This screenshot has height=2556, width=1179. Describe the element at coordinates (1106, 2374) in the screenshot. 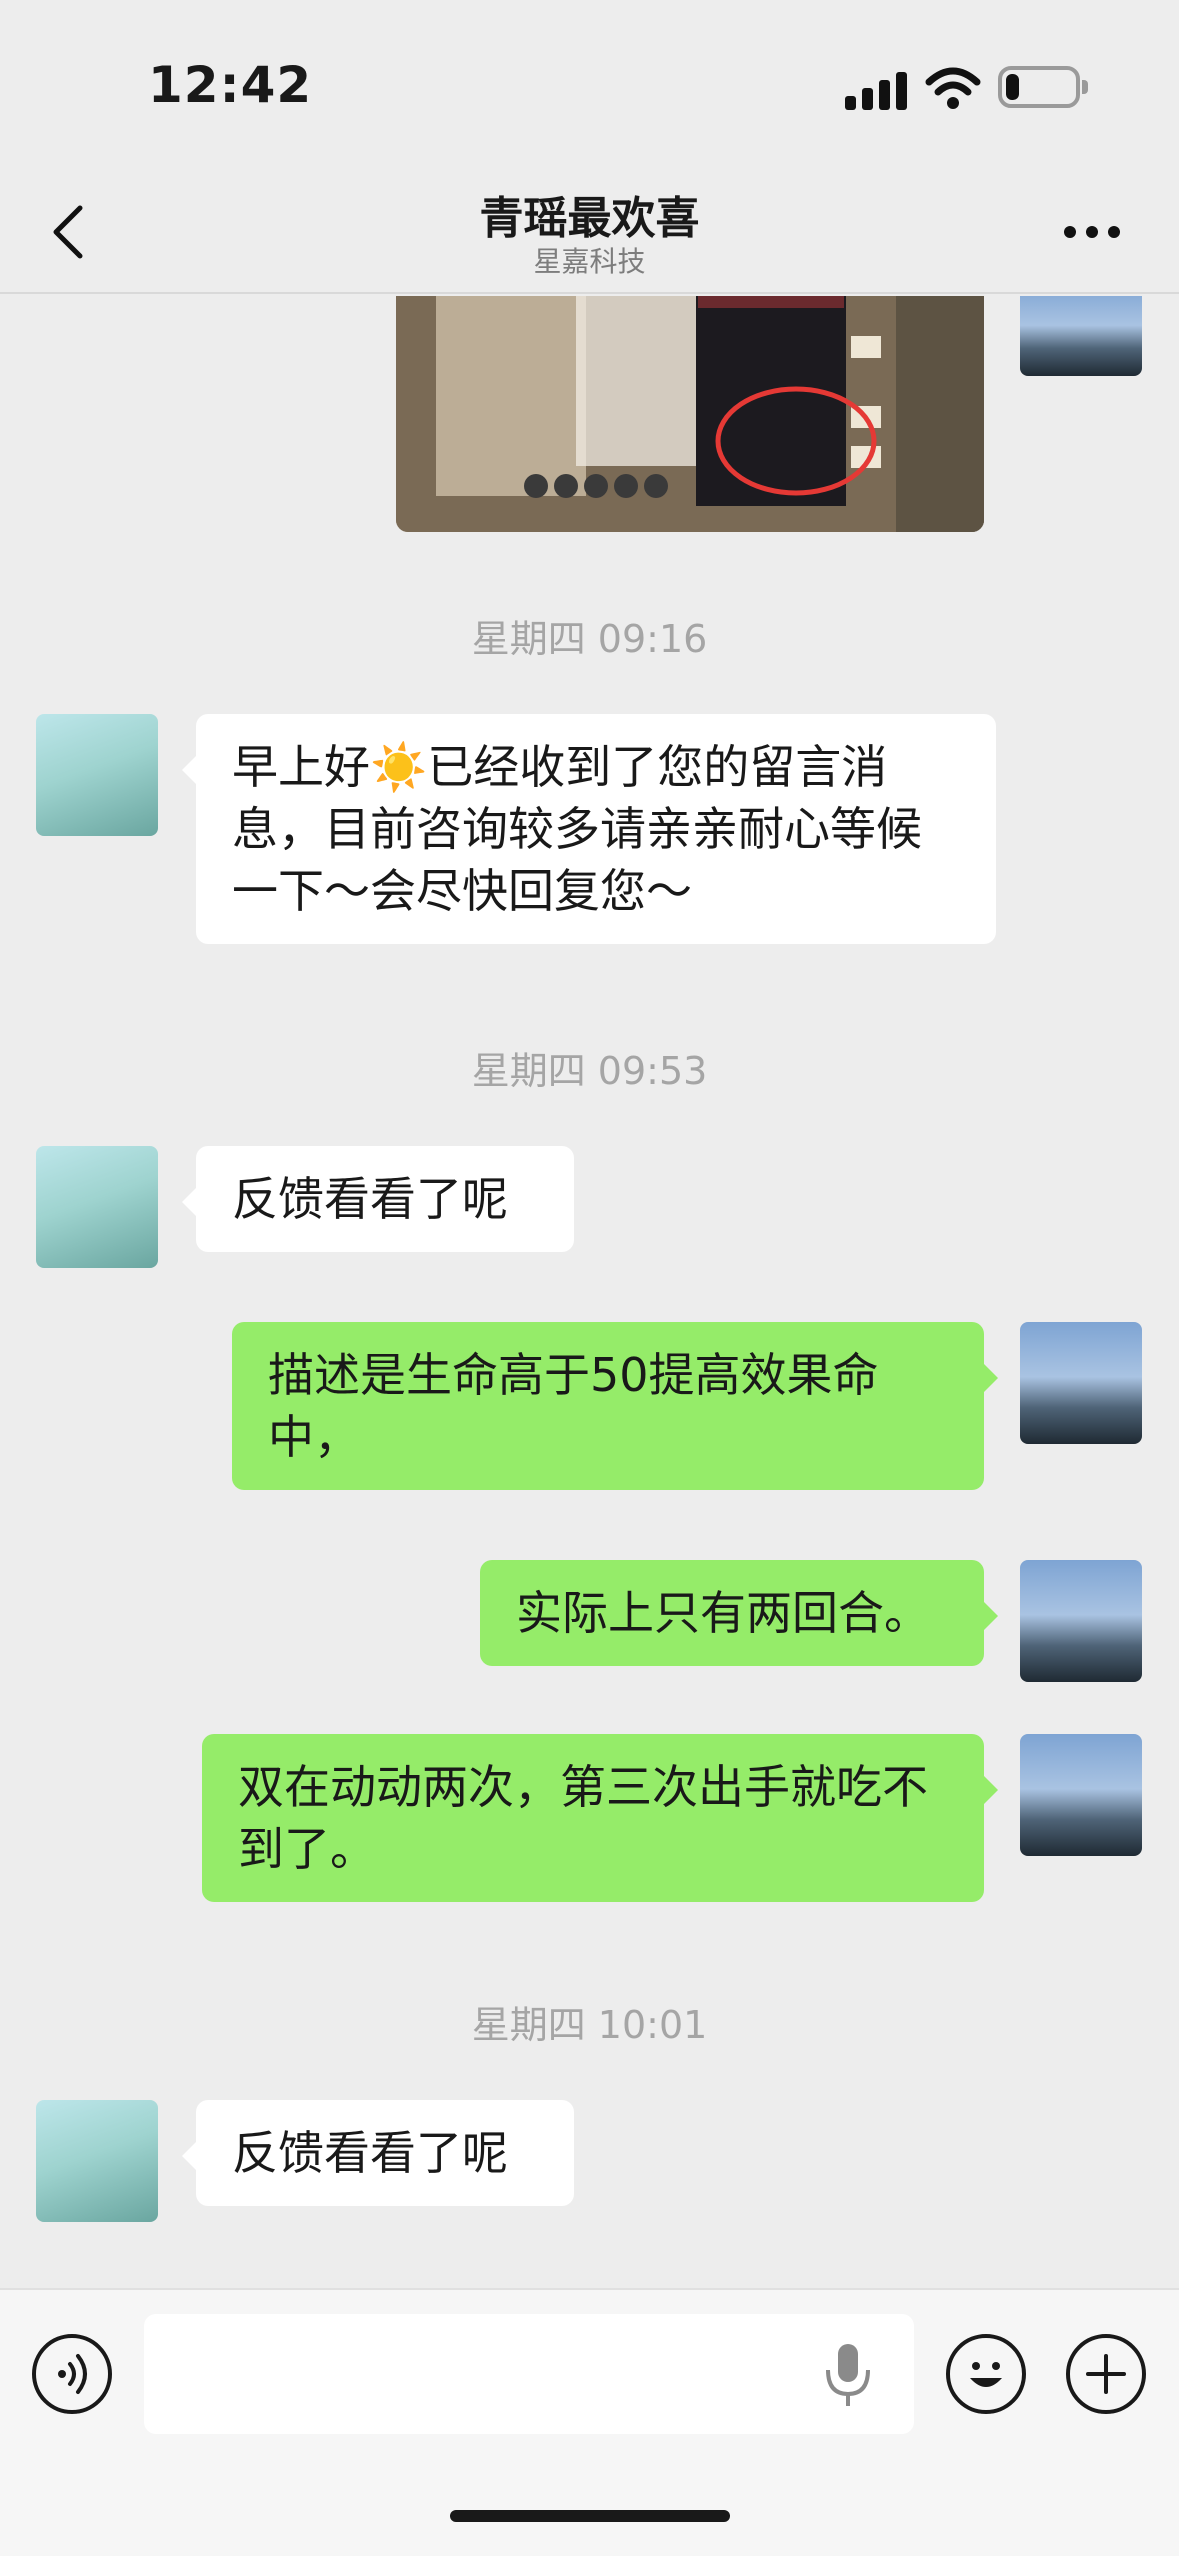

I see `plus-icon` at that location.